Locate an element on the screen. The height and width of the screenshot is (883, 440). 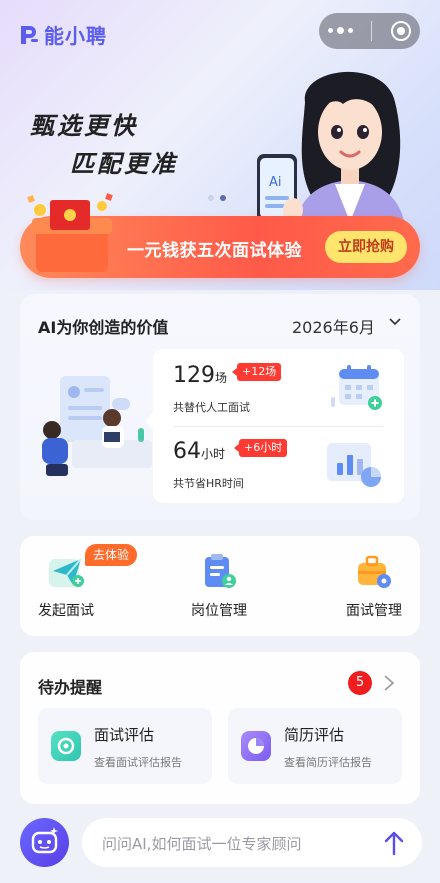
app-logo: 能小聘 is located at coordinates (62, 34).